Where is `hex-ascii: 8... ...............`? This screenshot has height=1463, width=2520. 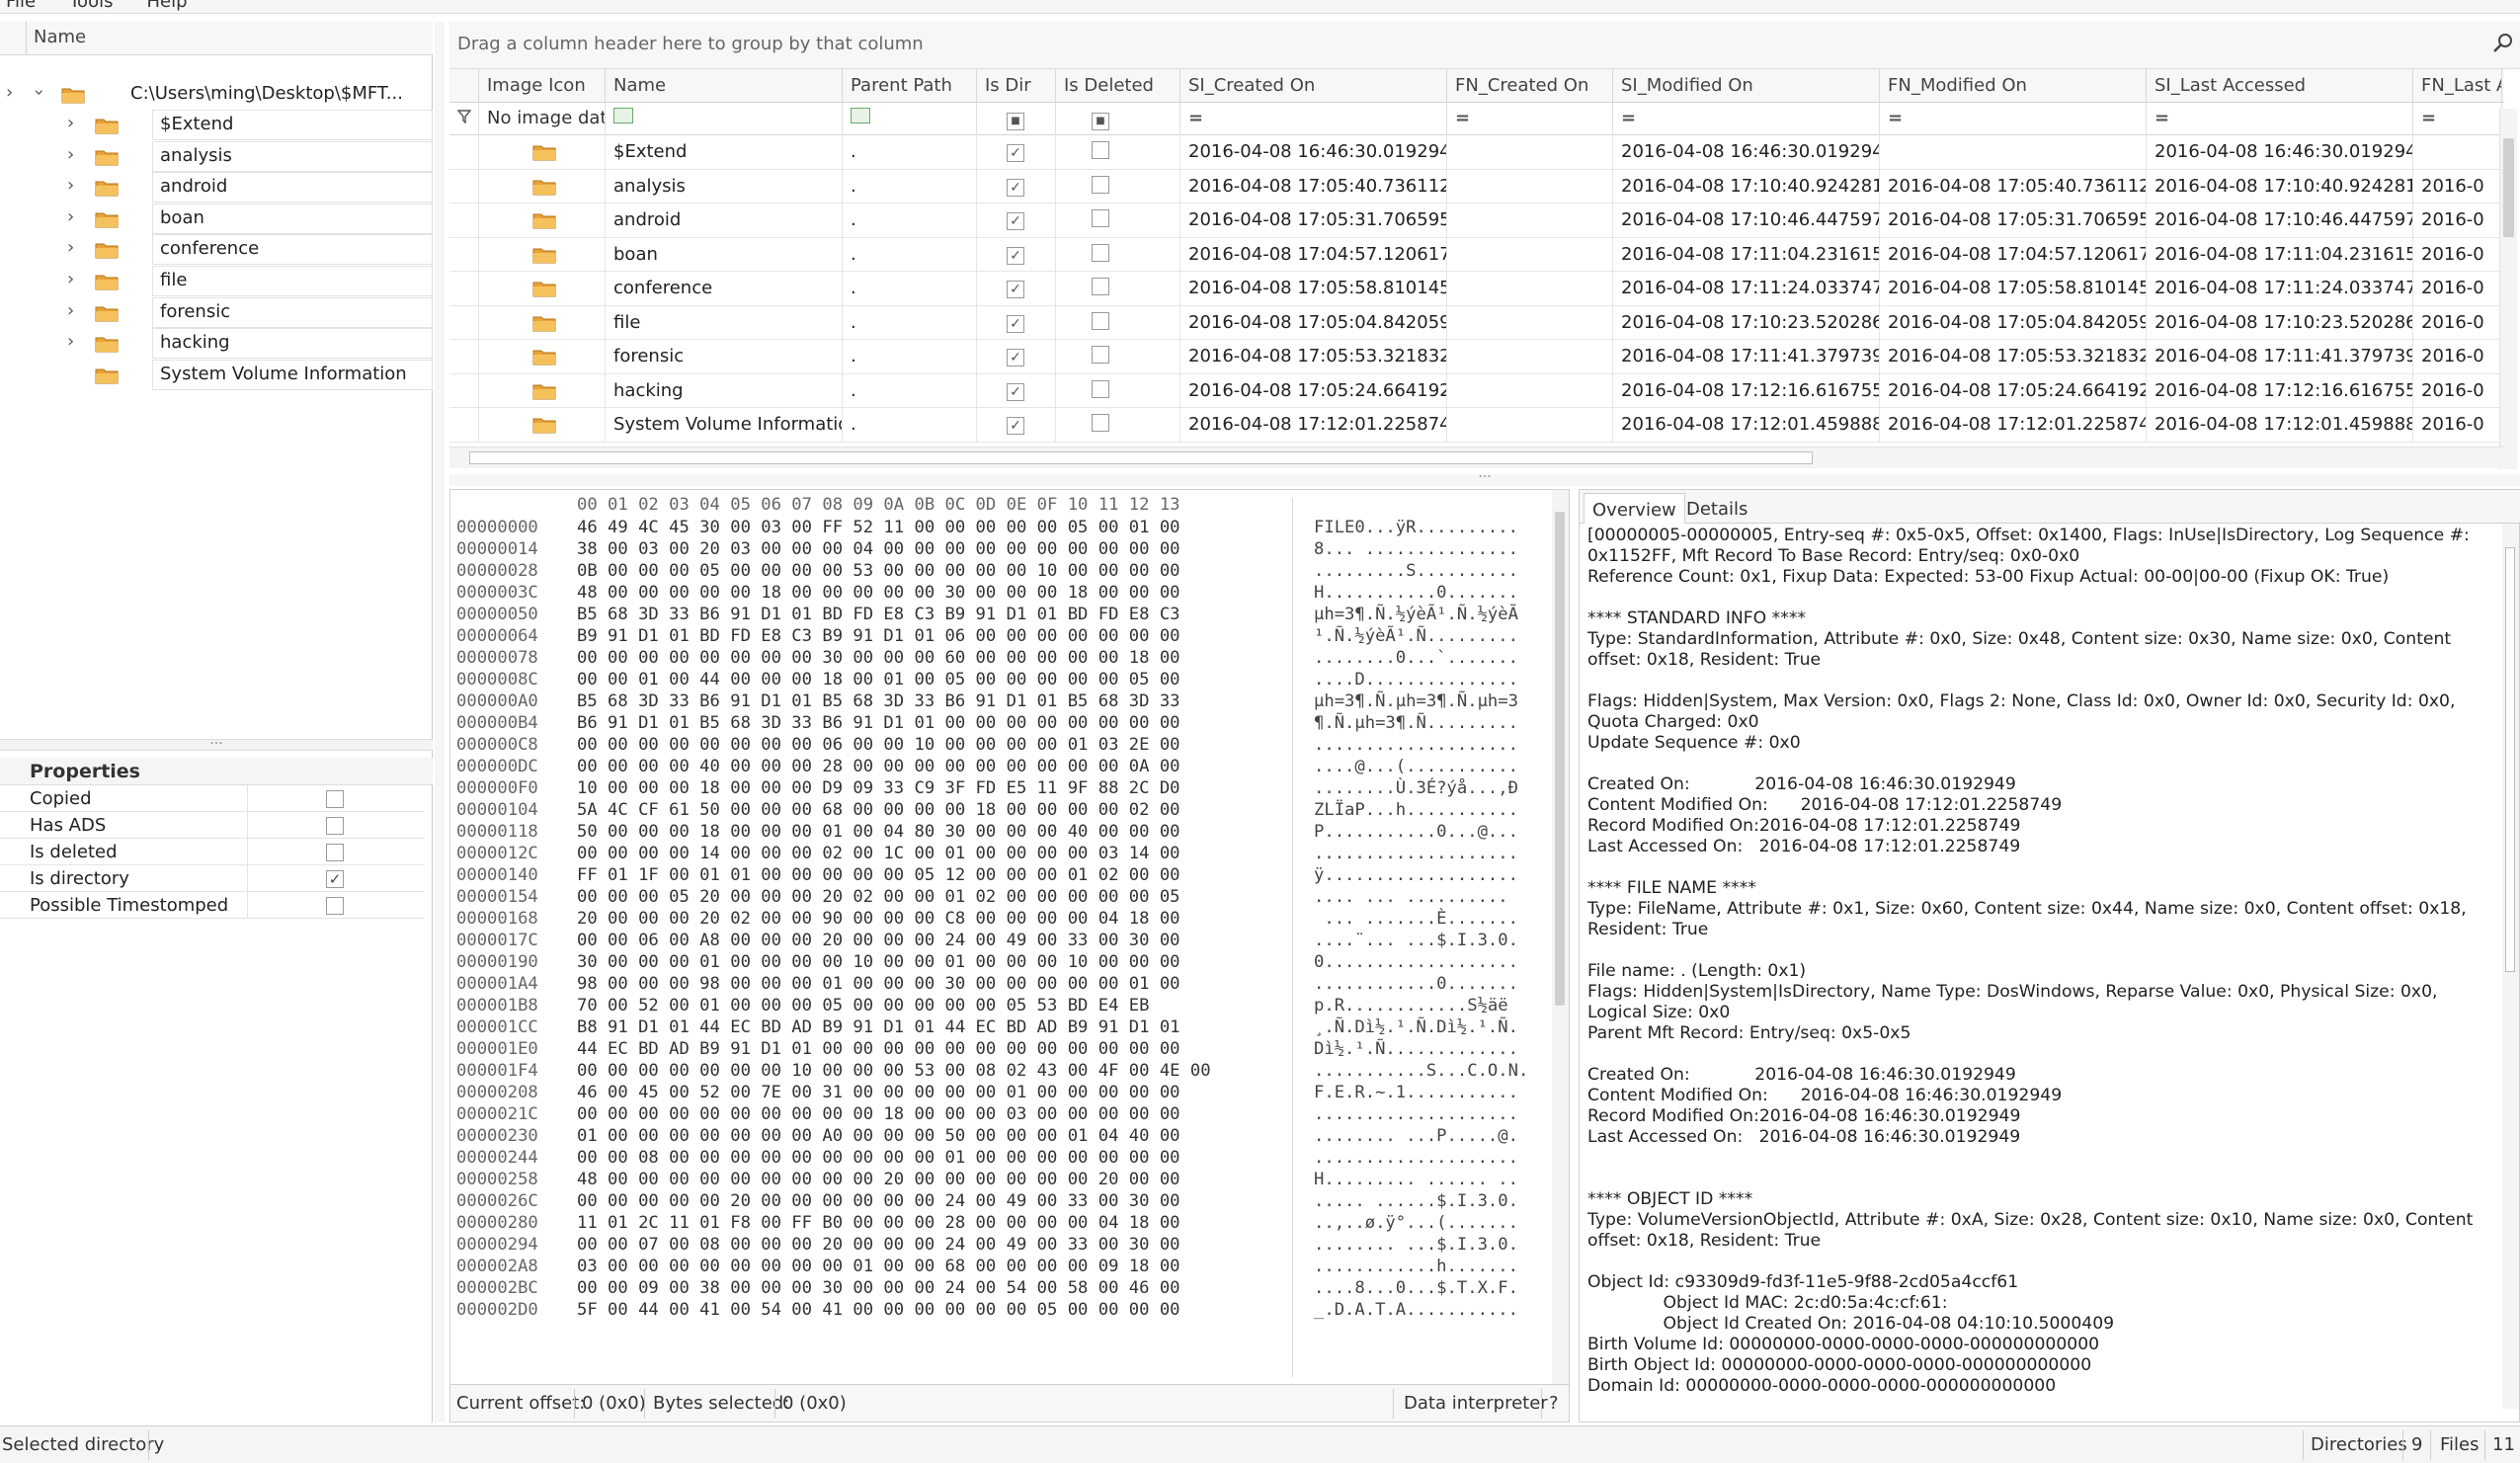
hex-ascii: 8... ............... is located at coordinates (1416, 549).